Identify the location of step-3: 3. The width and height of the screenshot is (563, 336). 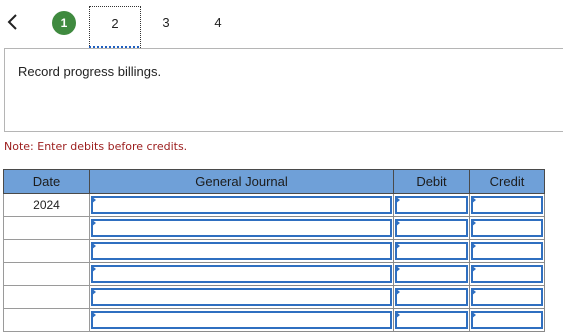
(166, 23).